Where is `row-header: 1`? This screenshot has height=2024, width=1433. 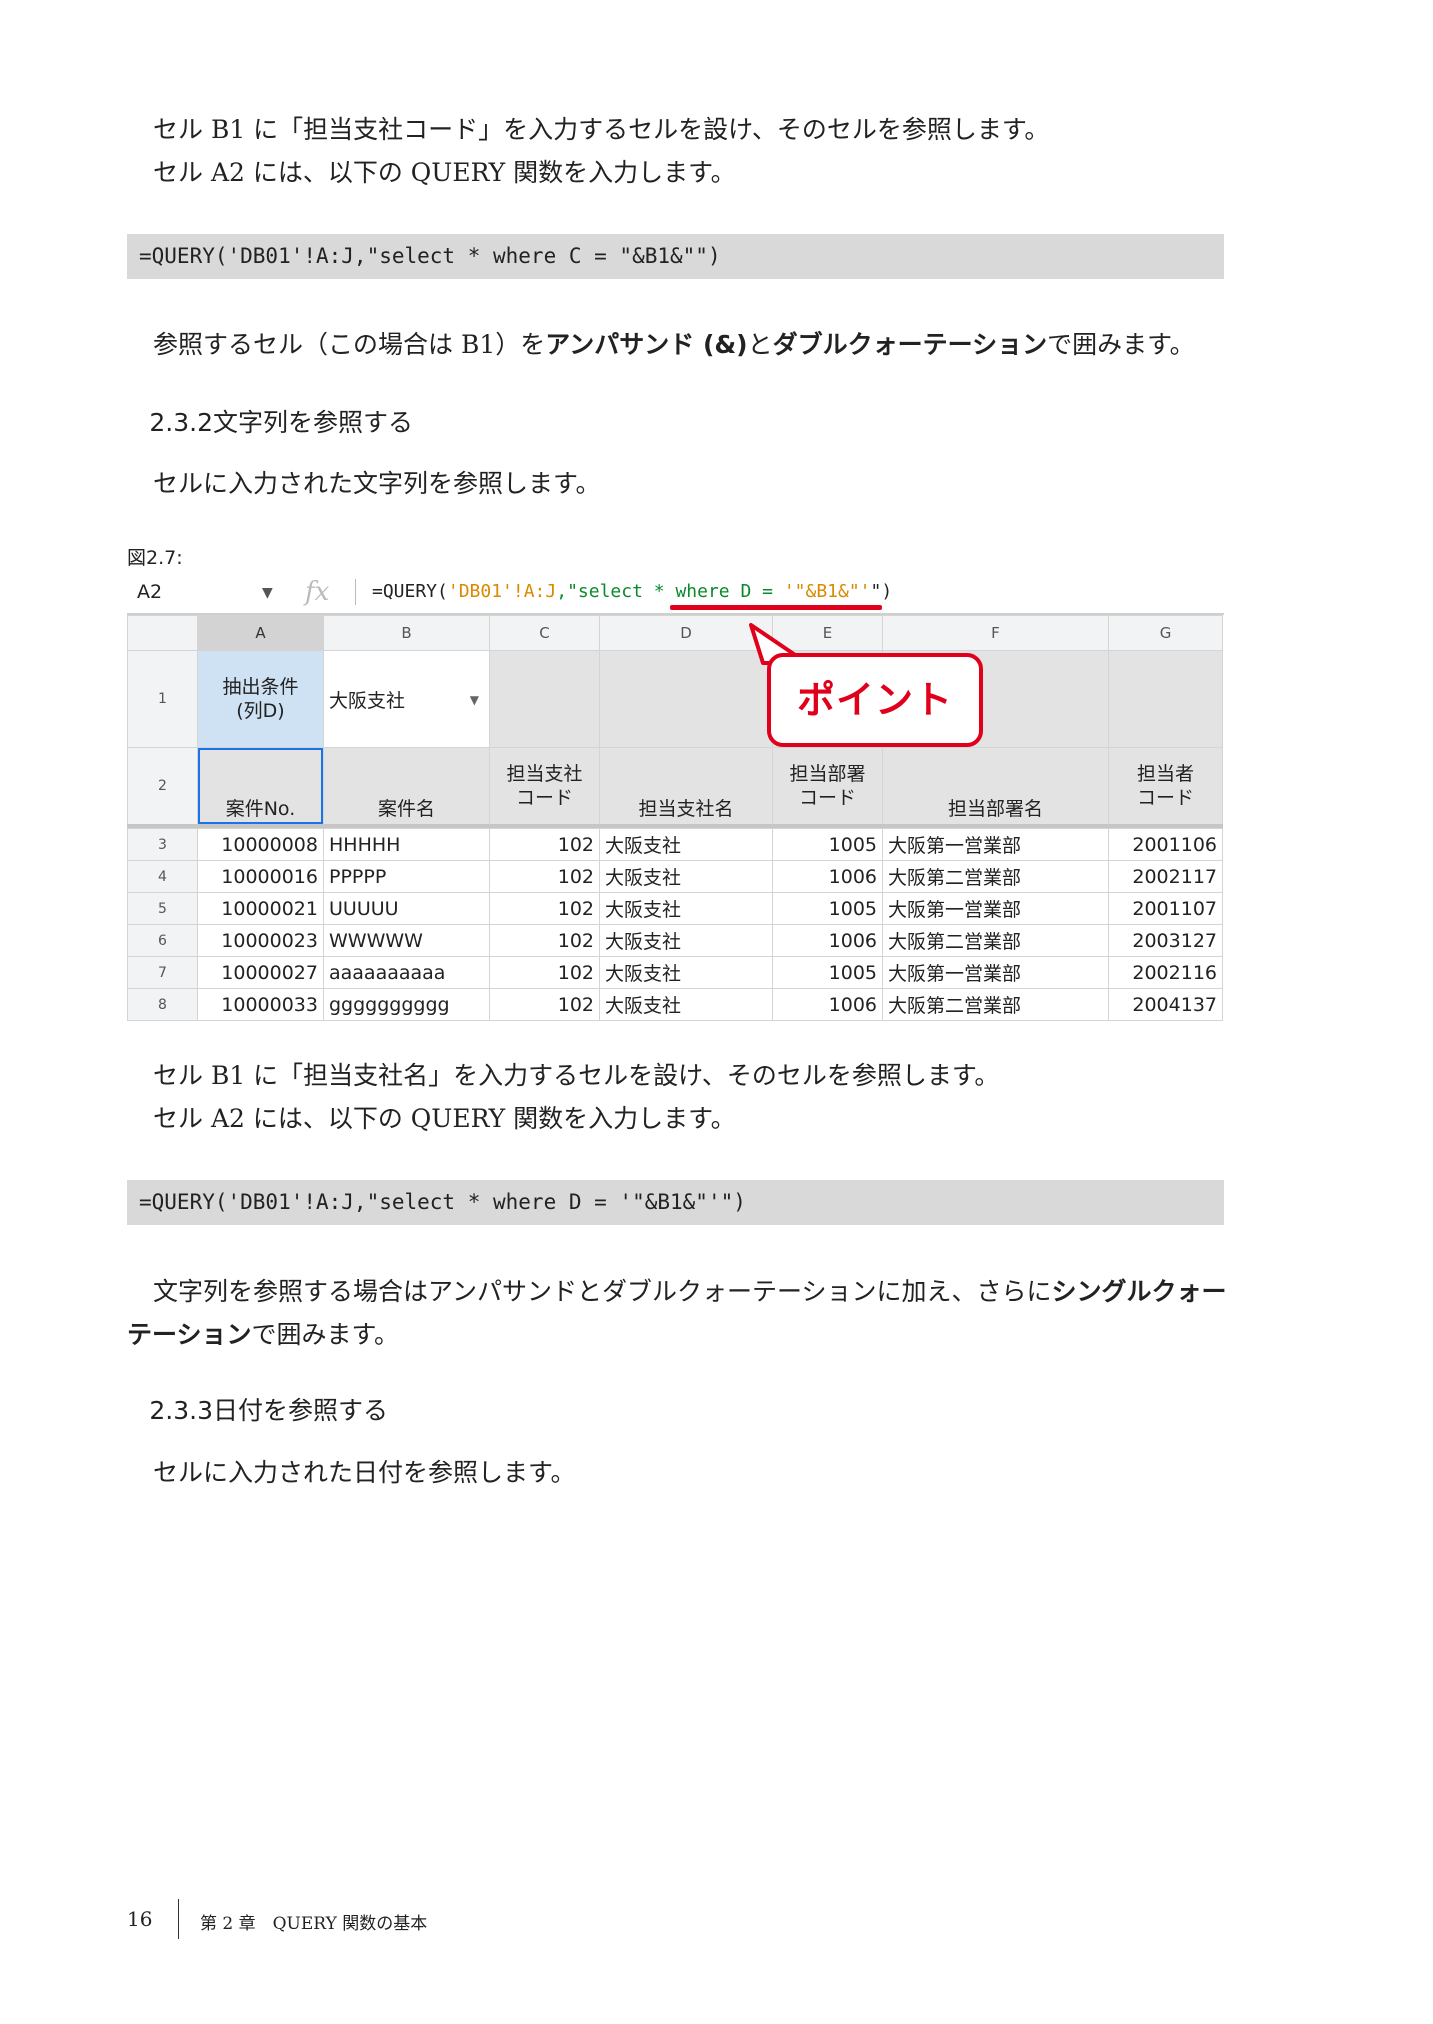
row-header: 1 is located at coordinates (162, 699).